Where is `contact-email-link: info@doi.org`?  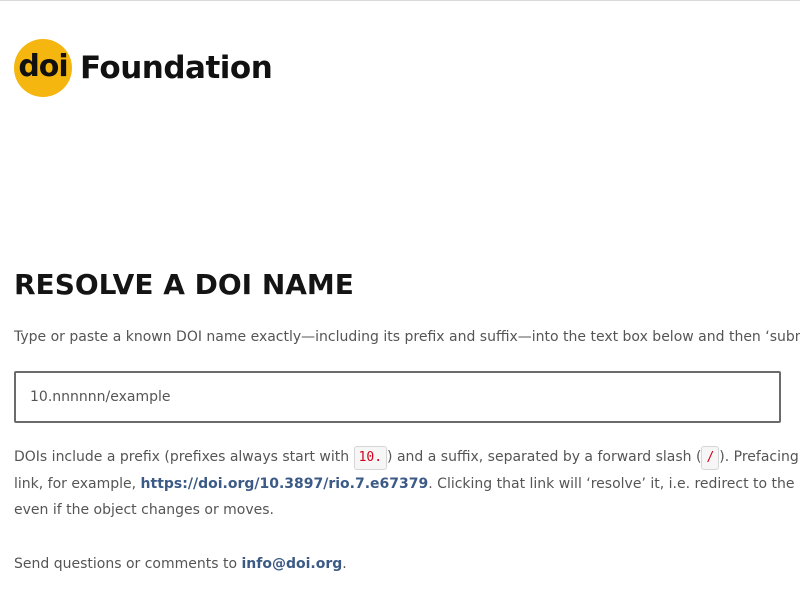
contact-email-link: info@doi.org is located at coordinates (291, 564).